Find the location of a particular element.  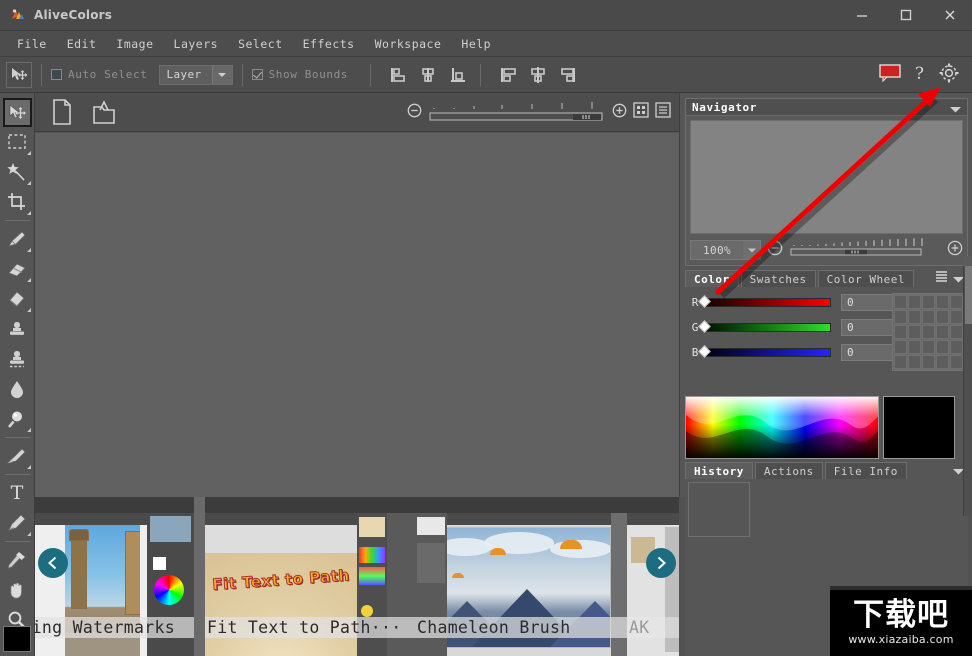

slide-fit-text-to-path: Fit Text to Path Fit Text to Path··· is located at coordinates (311, 576).